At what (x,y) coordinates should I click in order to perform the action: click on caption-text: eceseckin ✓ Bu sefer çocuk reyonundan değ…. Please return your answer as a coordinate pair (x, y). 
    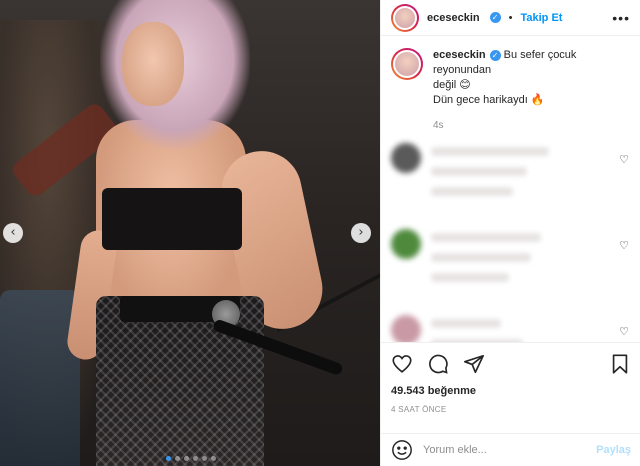
    Looking at the image, I should click on (532, 78).